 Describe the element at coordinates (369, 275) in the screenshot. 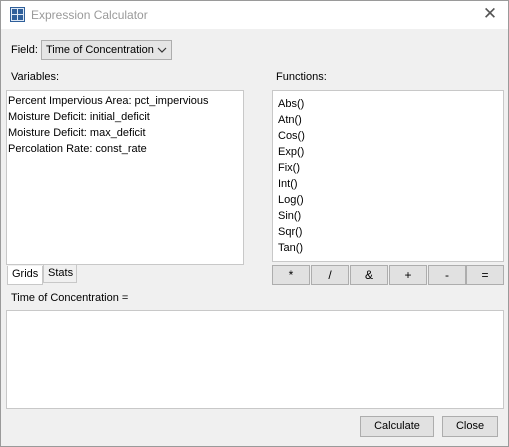

I see `concat-button: &` at that location.